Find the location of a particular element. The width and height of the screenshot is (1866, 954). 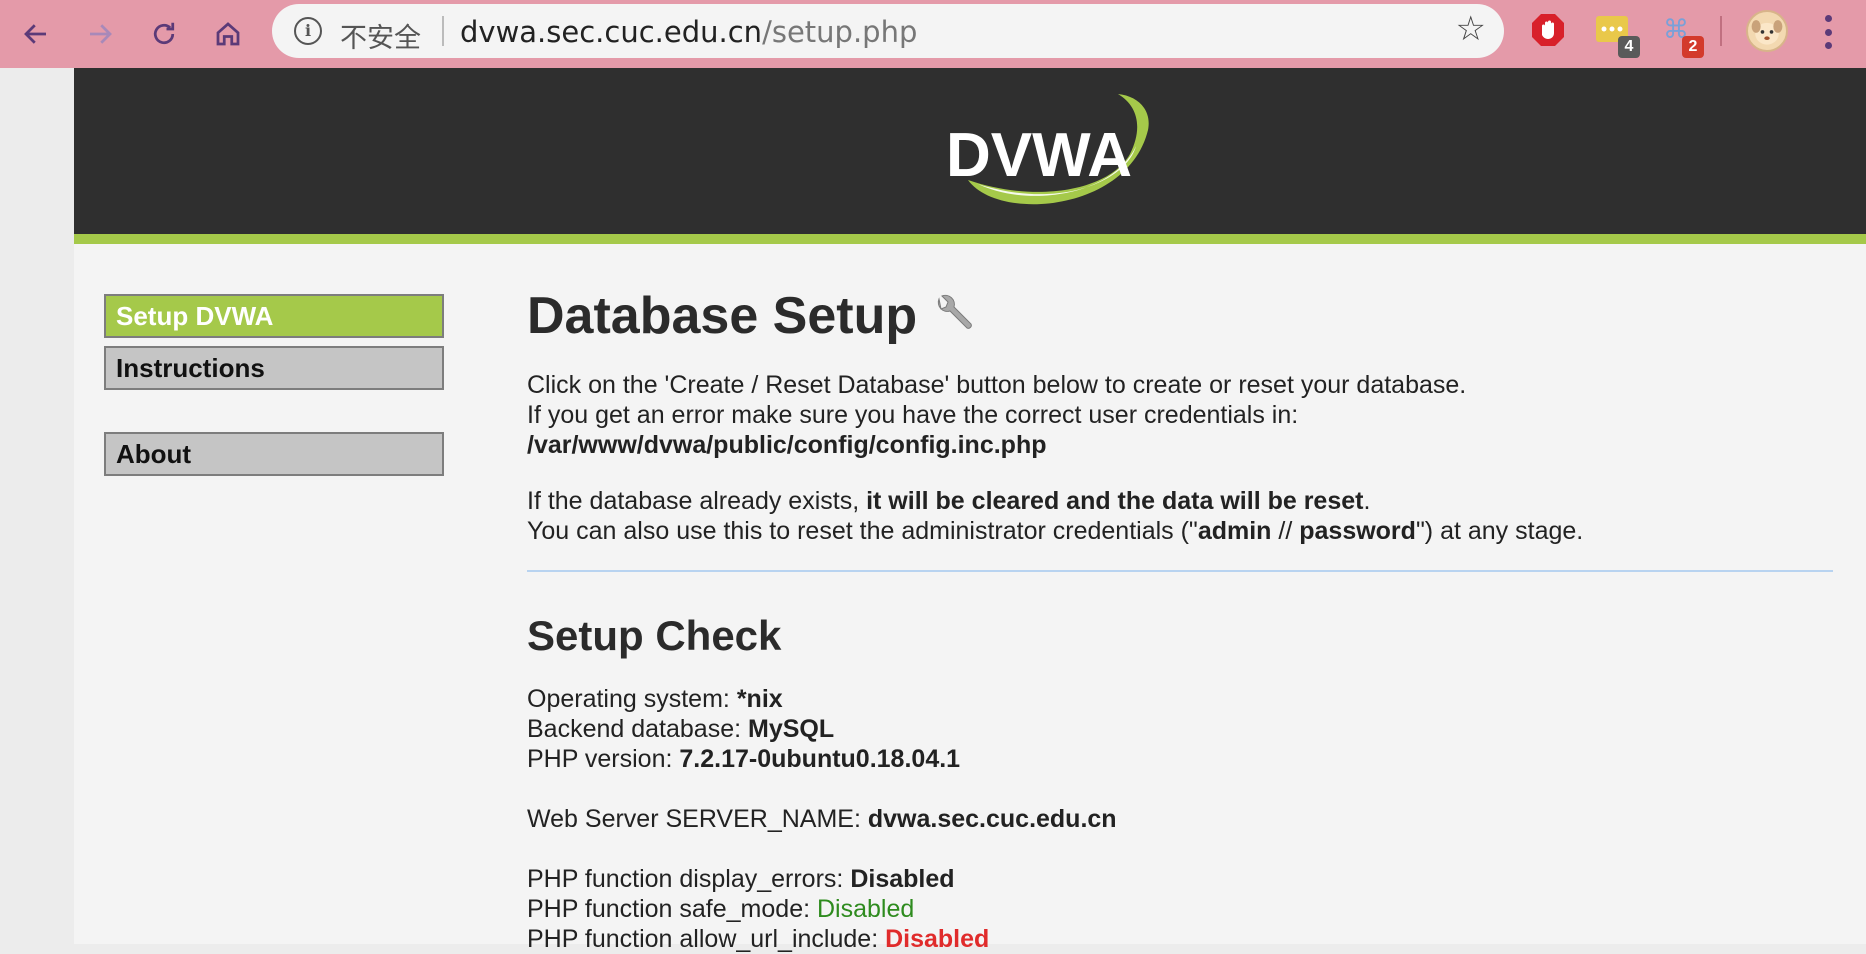

url-text: dvwa.sec.cuc.edu.cn/setup.php is located at coordinates (688, 32).